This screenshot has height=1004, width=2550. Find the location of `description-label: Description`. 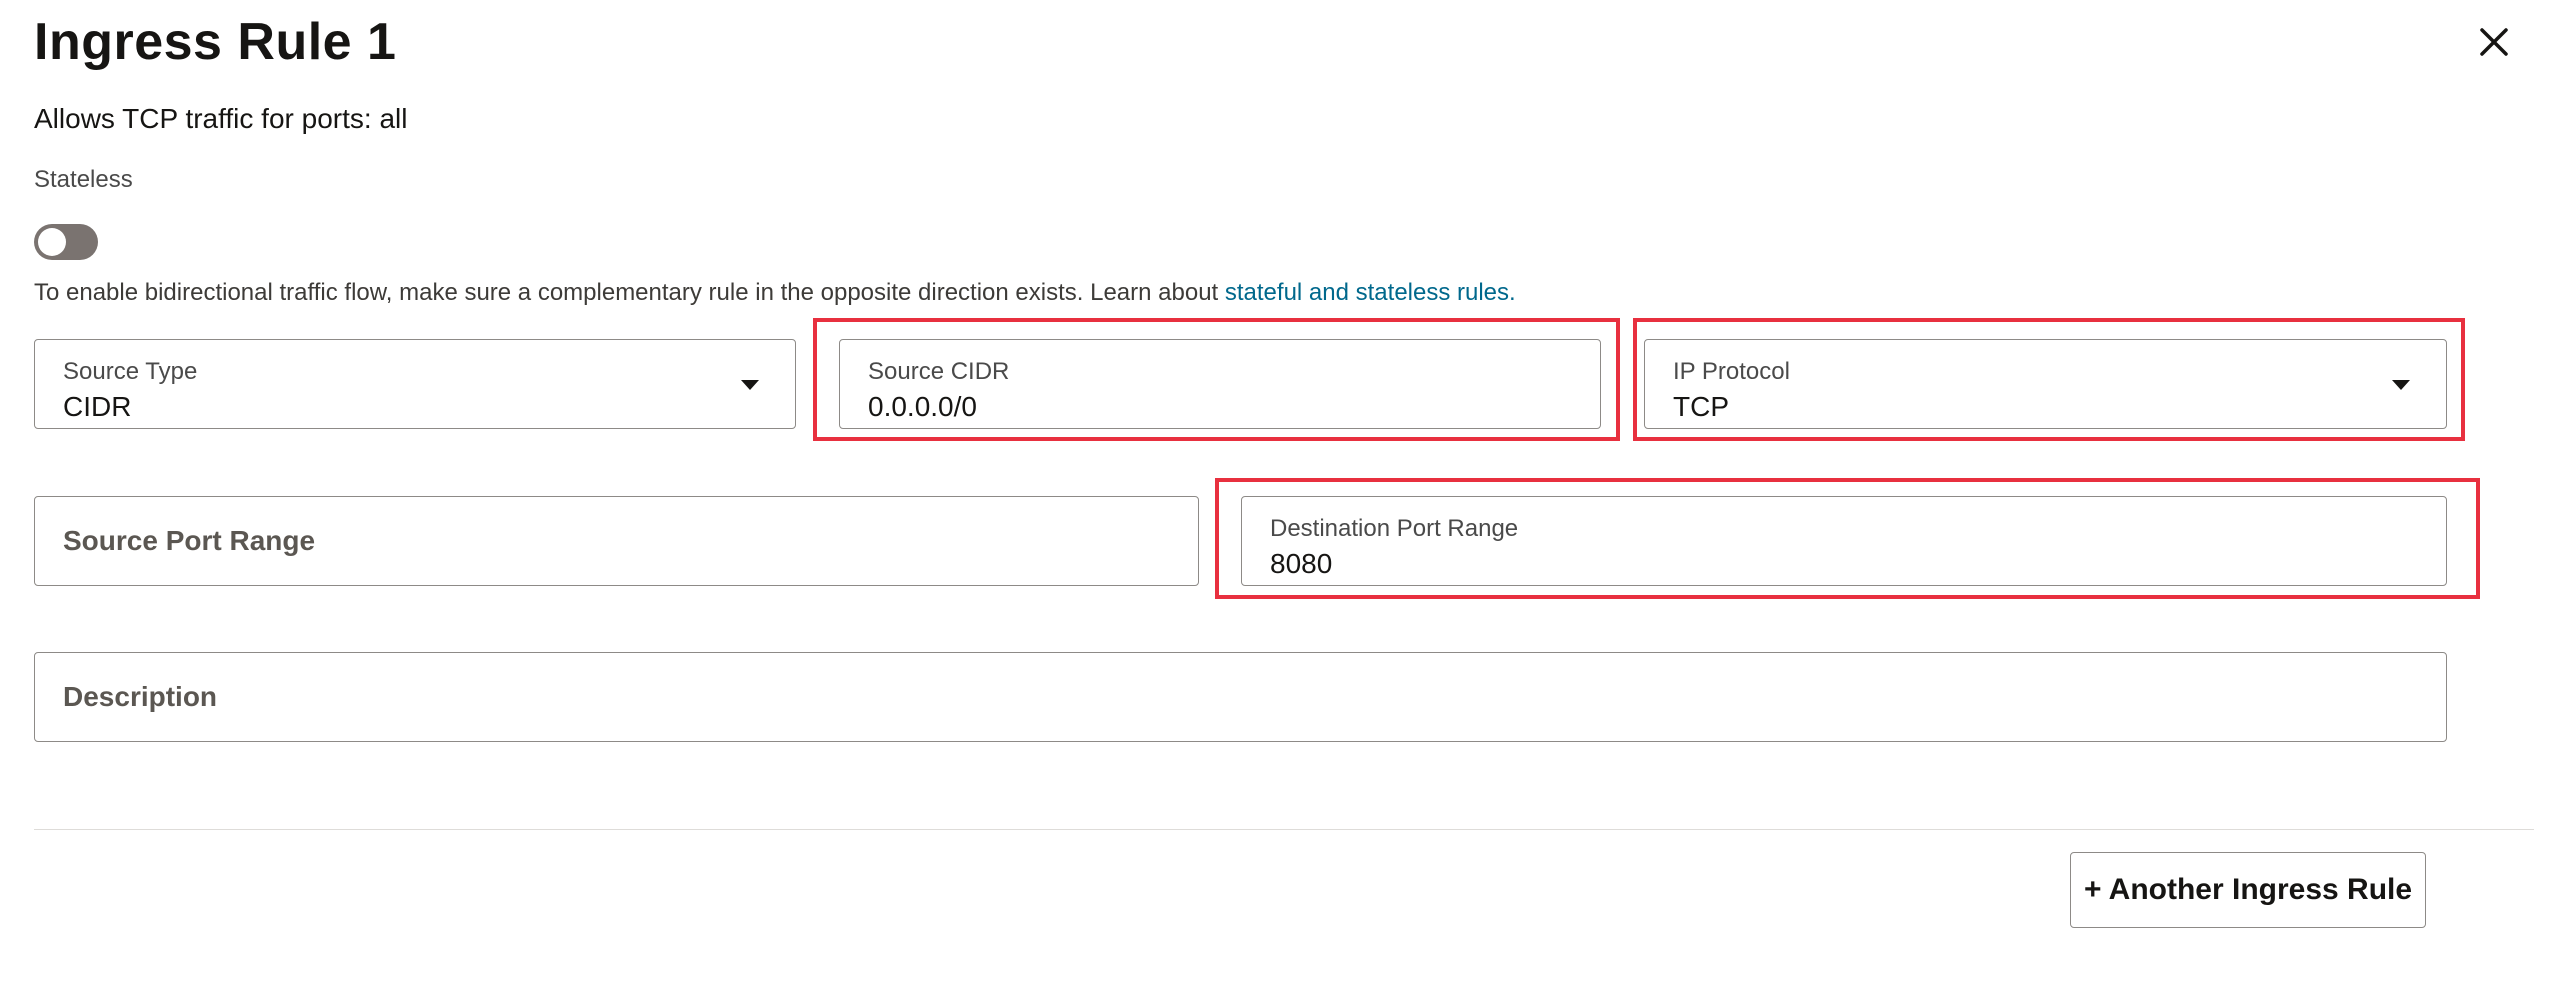

description-label: Description is located at coordinates (140, 696).